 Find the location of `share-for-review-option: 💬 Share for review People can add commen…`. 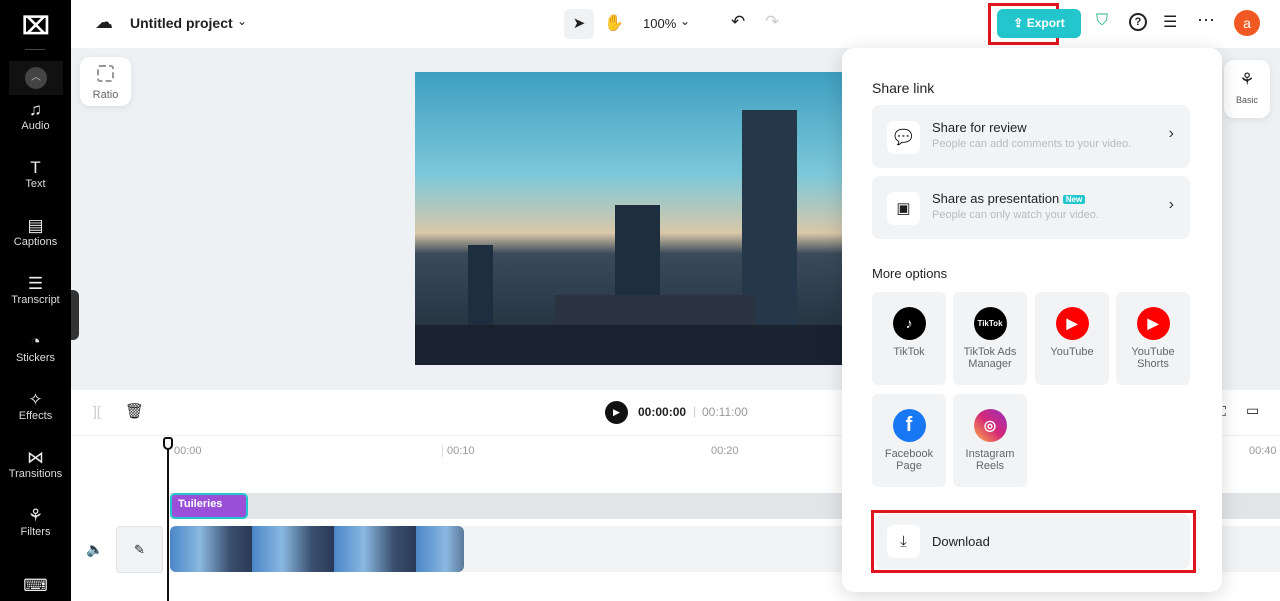

share-for-review-option: 💬 Share for review People can add commen… is located at coordinates (1031, 136).